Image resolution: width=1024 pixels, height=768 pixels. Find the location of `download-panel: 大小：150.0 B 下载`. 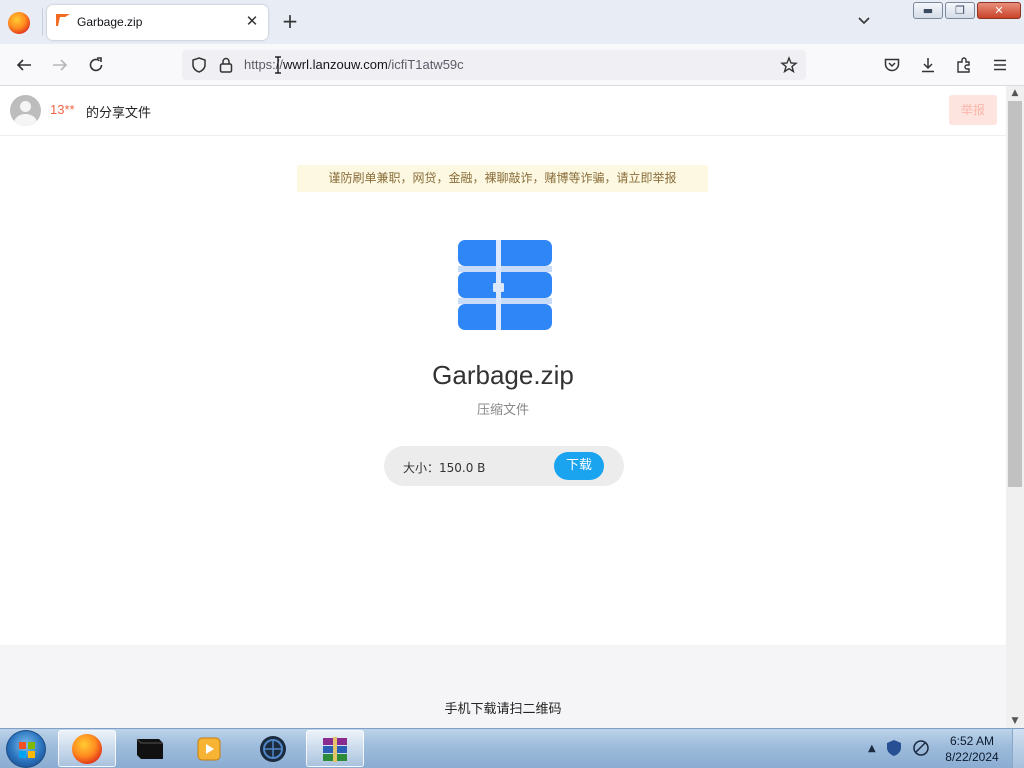

download-panel: 大小：150.0 B 下载 is located at coordinates (504, 466).